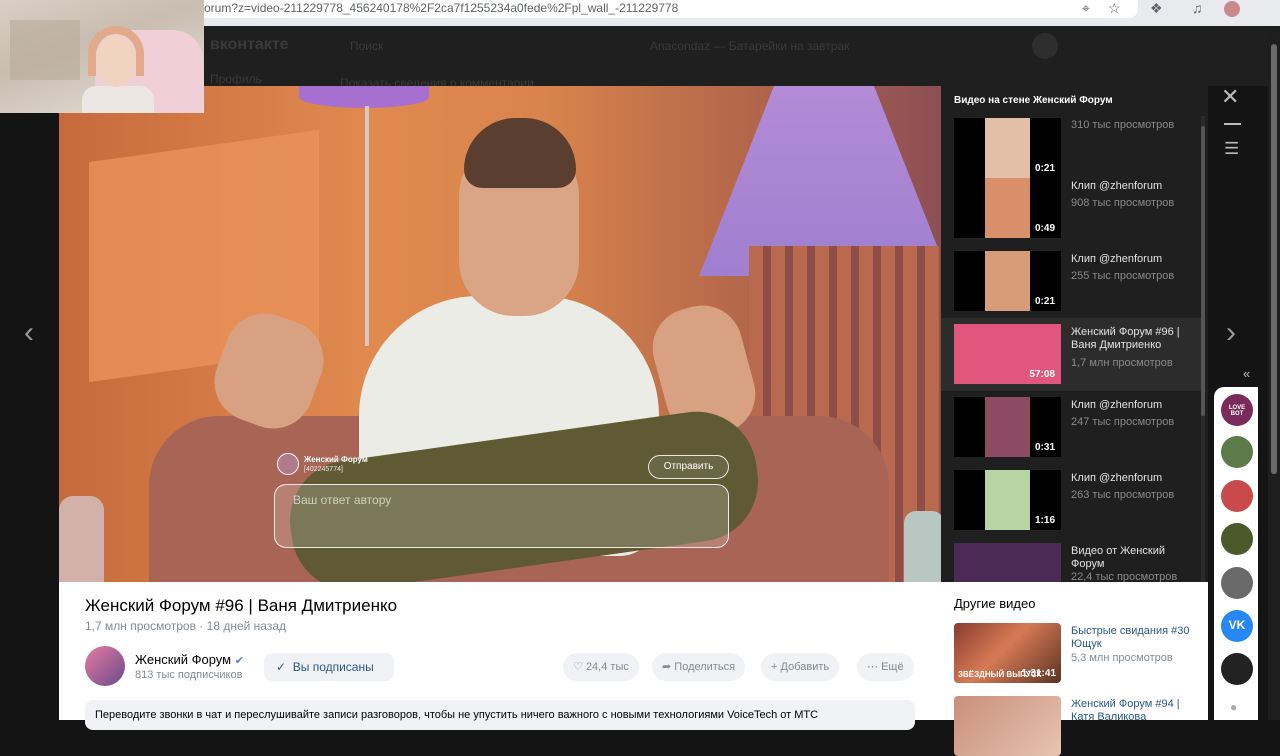 Image resolution: width=1280 pixels, height=756 pixels. What do you see at coordinates (1197, 8) in the screenshot?
I see `media-icon: ♫` at bounding box center [1197, 8].